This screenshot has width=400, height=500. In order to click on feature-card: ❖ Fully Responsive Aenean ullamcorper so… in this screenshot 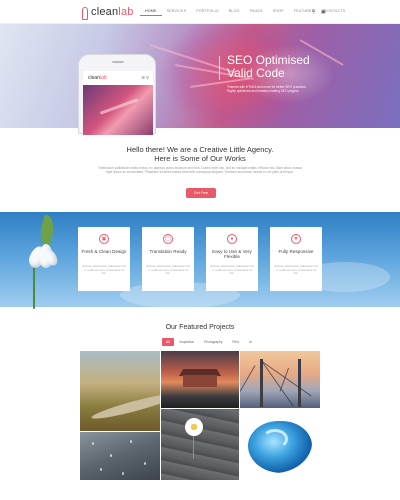, I will do `click(296, 259)`.